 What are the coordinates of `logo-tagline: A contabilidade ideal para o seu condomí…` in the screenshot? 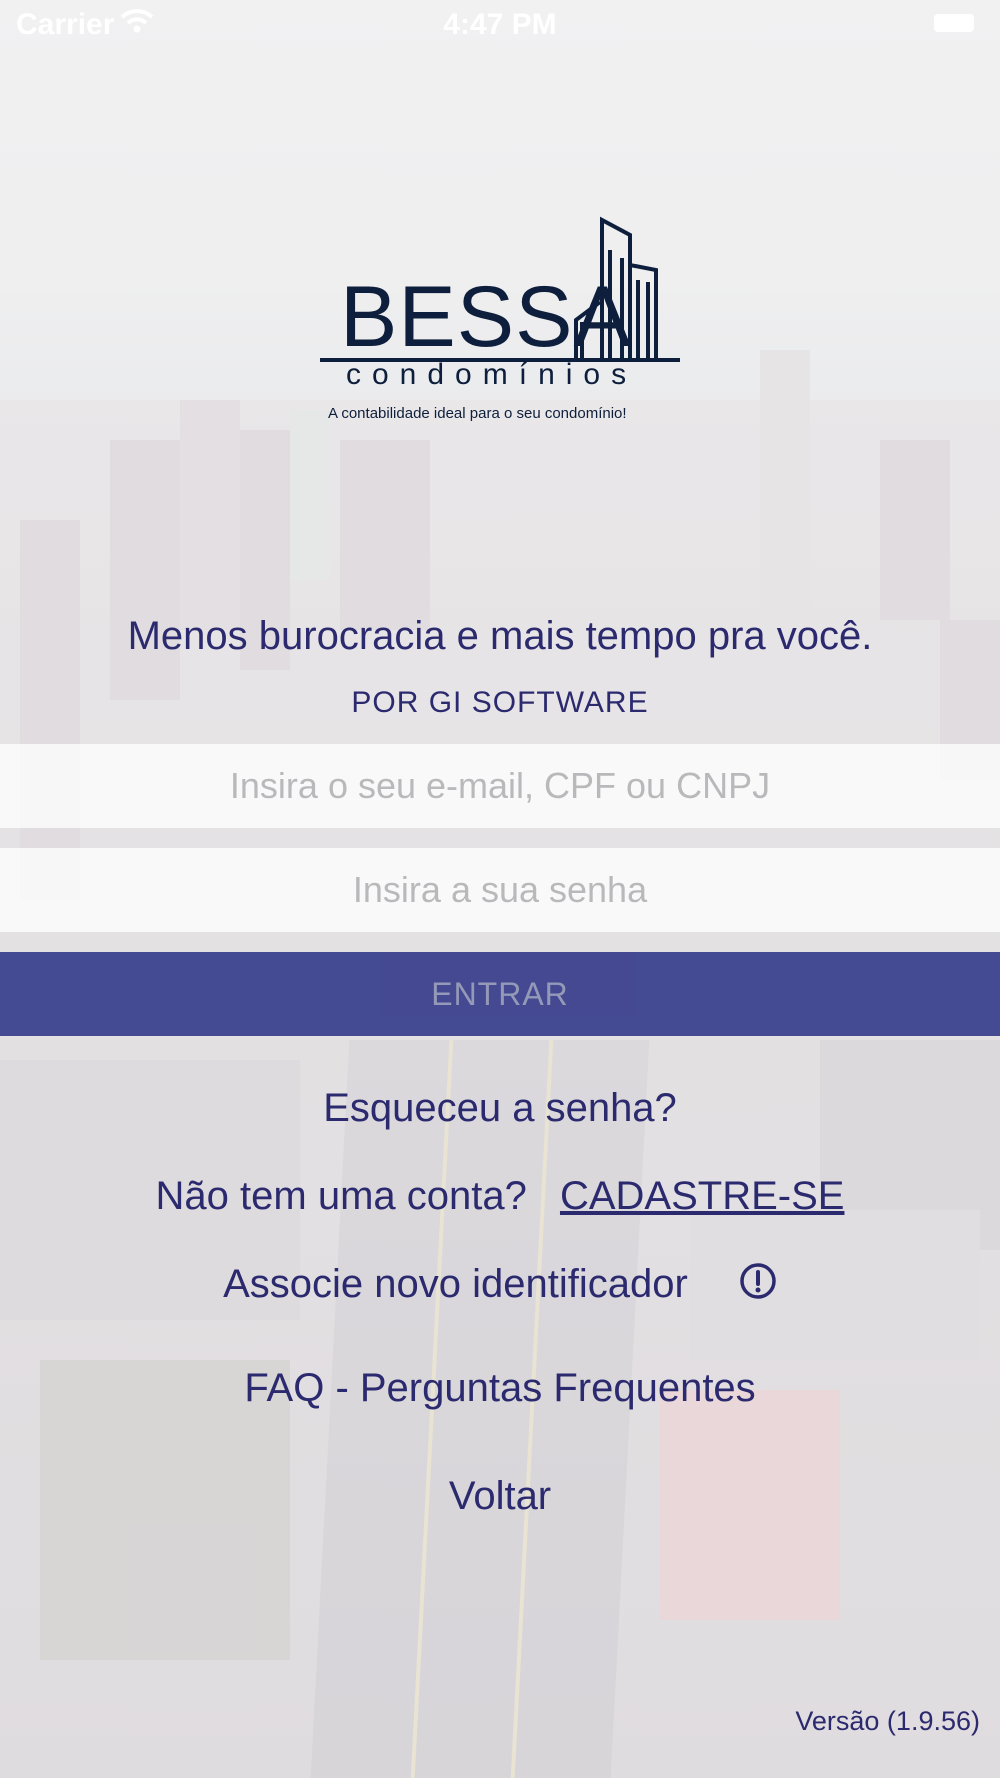 It's located at (477, 413).